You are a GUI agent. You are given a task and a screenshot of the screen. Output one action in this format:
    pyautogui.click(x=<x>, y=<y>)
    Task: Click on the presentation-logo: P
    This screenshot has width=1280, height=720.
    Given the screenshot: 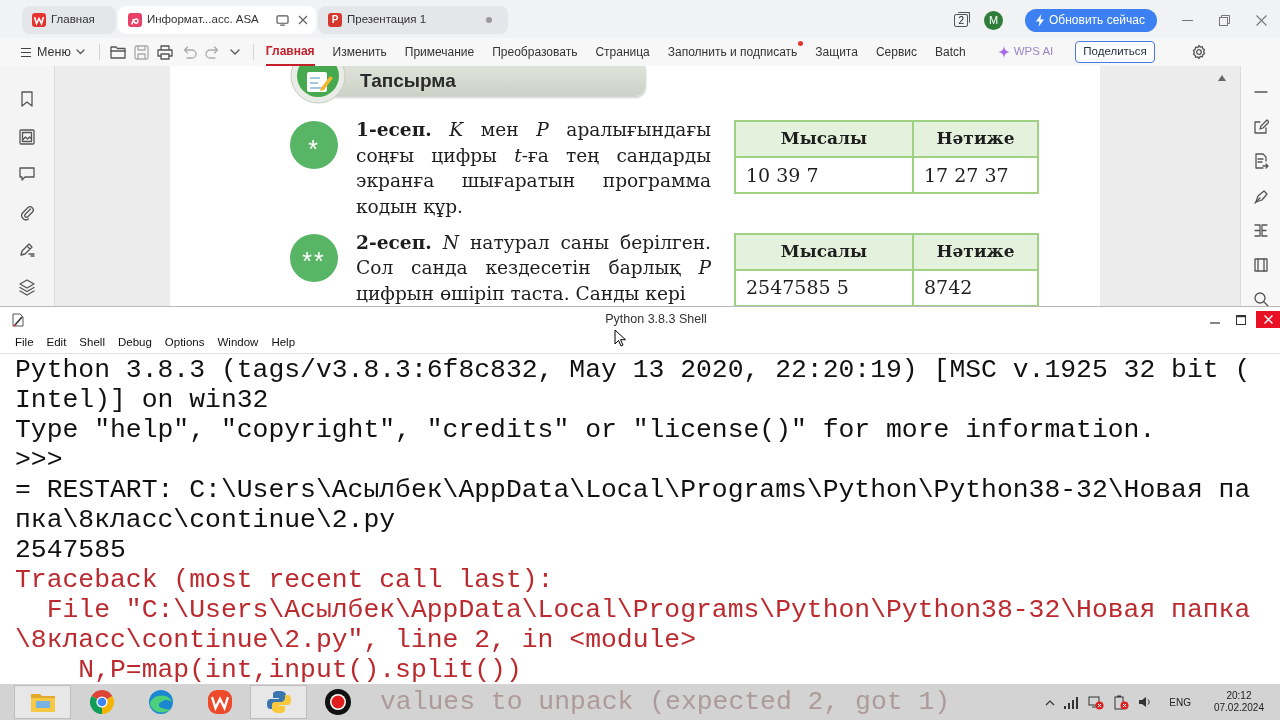 What is the action you would take?
    pyautogui.click(x=335, y=20)
    